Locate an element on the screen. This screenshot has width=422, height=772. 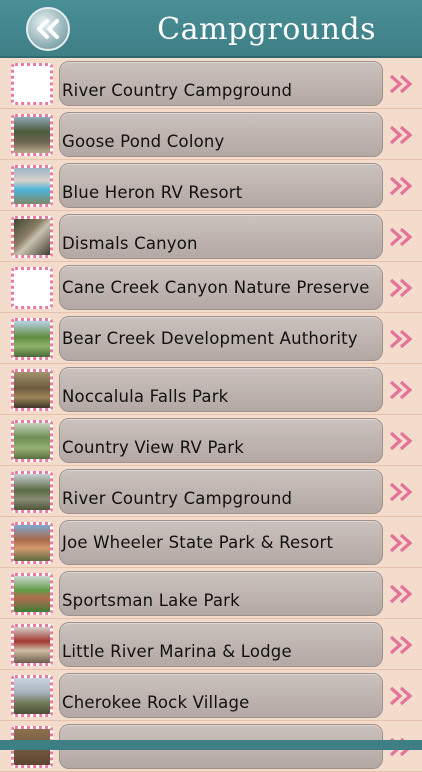
item-button: Country View RV Park is located at coordinates (221, 440).